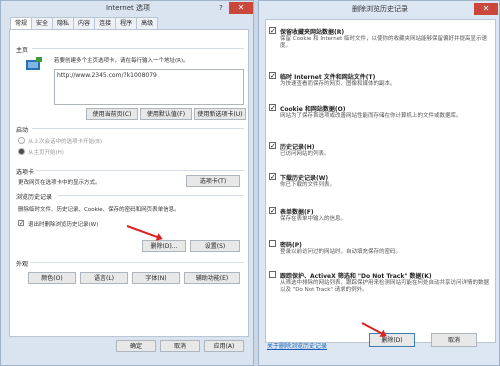 This screenshot has height=366, width=500. Describe the element at coordinates (21, 223) in the screenshot. I see `delete-on-exit-checkbox: ✓` at that location.